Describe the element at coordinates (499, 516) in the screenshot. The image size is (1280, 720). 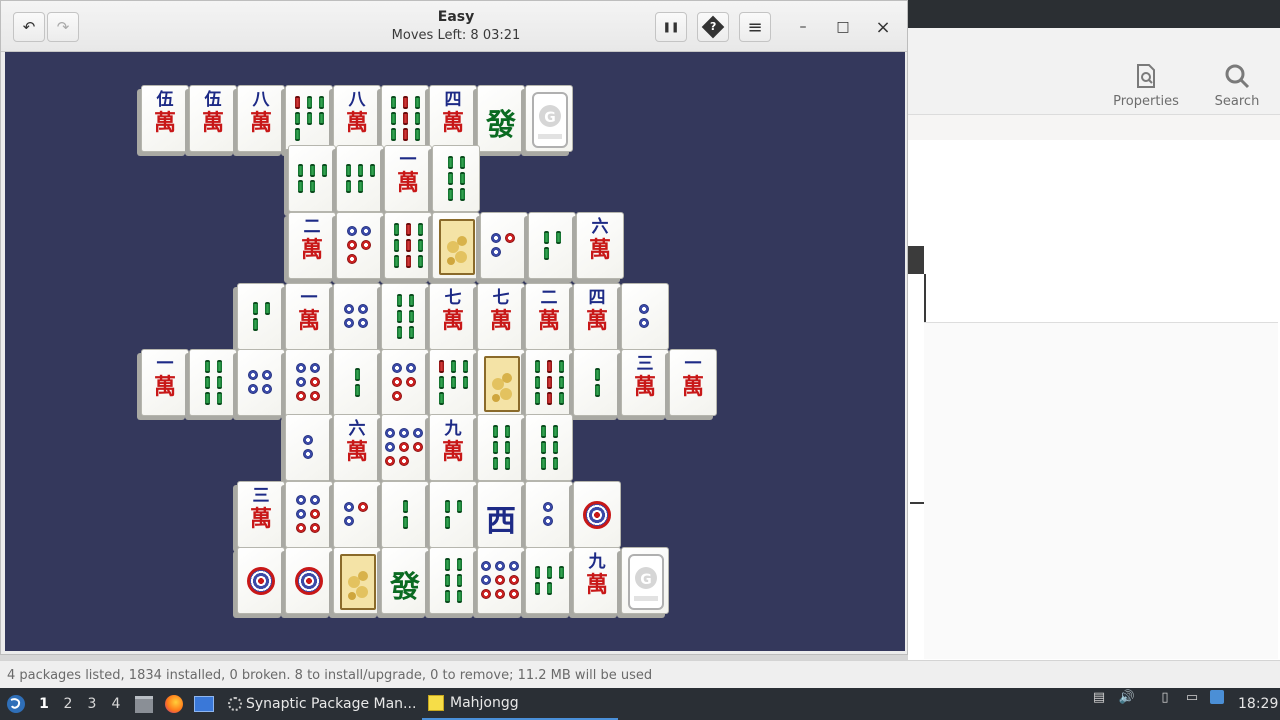
I see `mahjong-tile: 西` at that location.